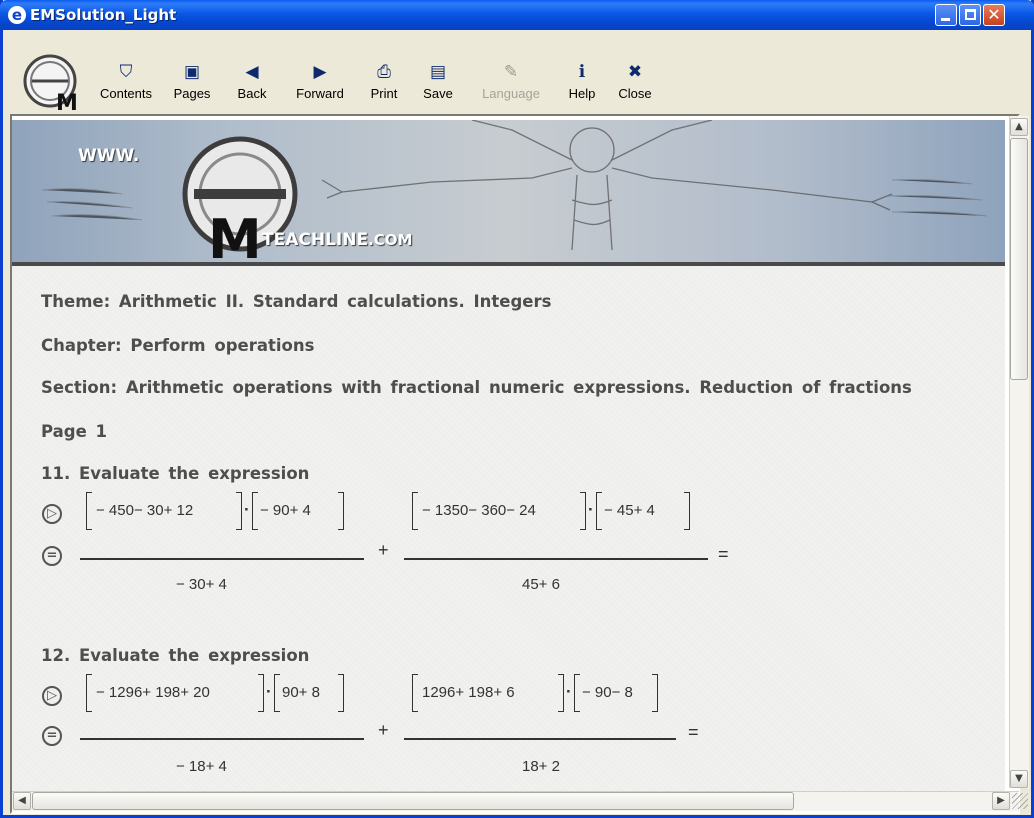  What do you see at coordinates (252, 93) in the screenshot?
I see `toolbar-label: Back` at bounding box center [252, 93].